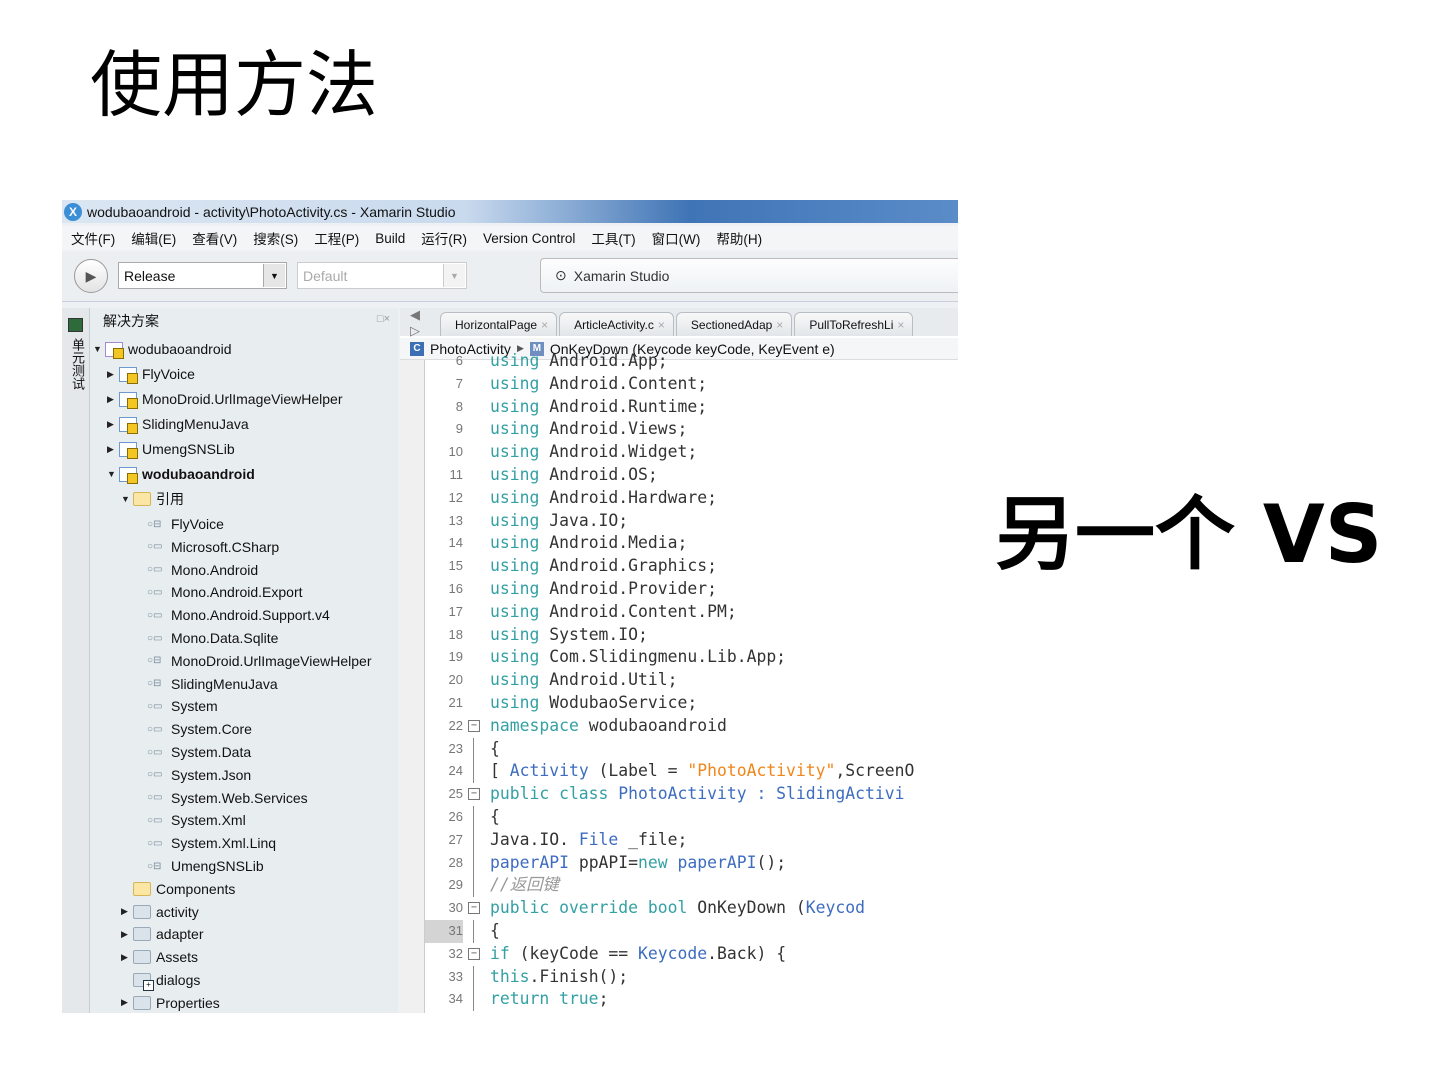  I want to click on tree-item: ▶ MonoDroid.UrlImageViewHelper, so click(225, 399).